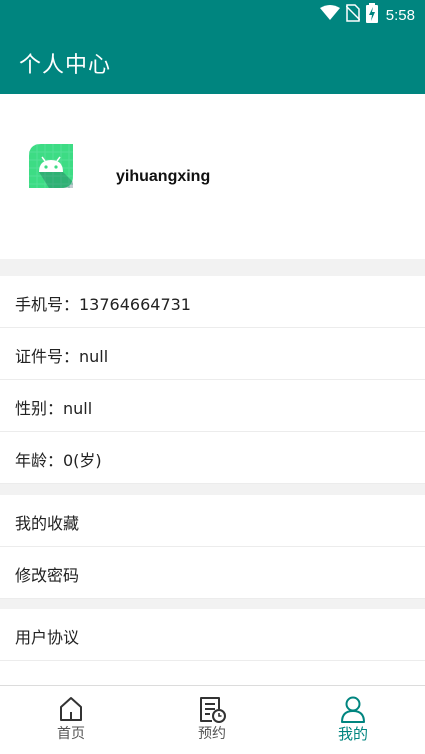  Describe the element at coordinates (371, 15) in the screenshot. I see `battery-charging-icon` at that location.